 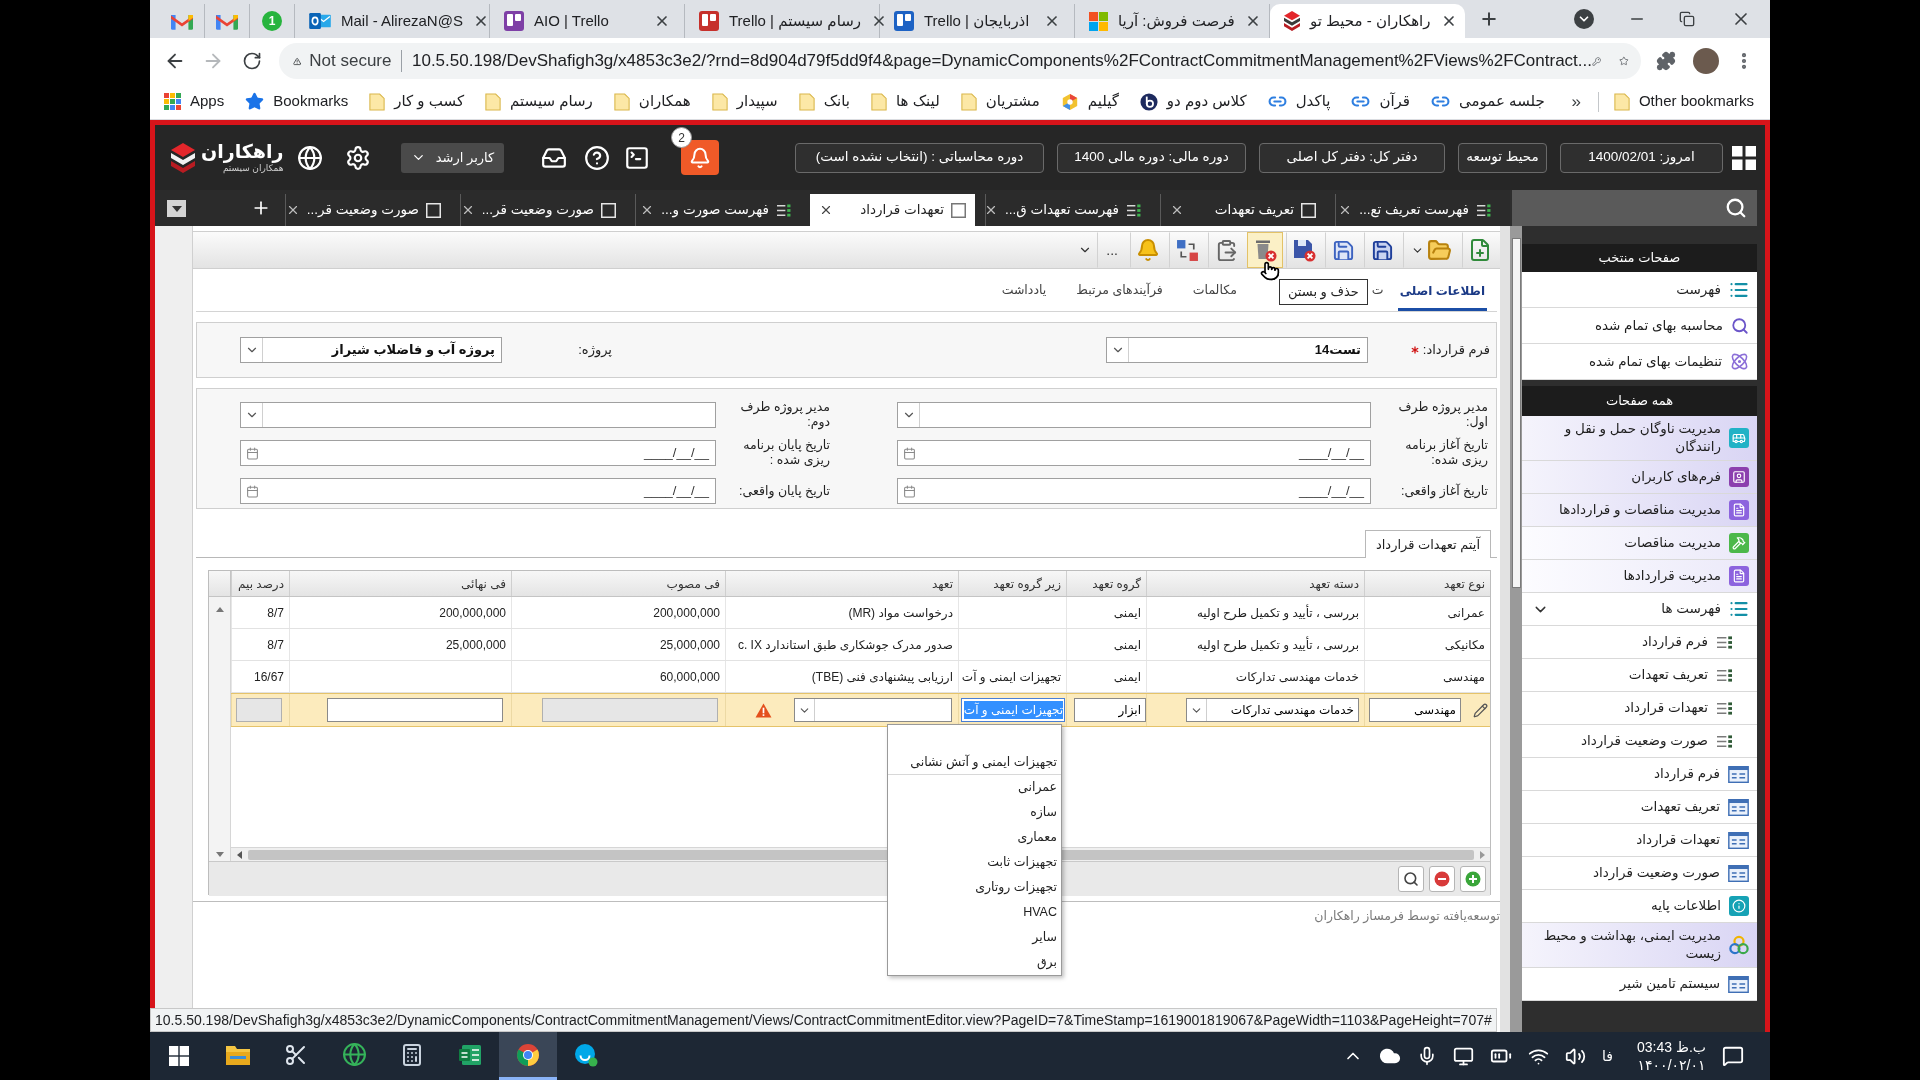 What do you see at coordinates (1639, 510) in the screenshot?
I see `sidebar-item: مدیریت مناقصات و قراردادها` at bounding box center [1639, 510].